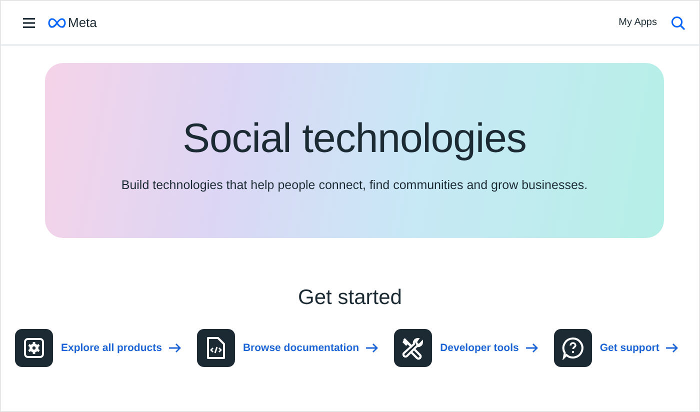 The image size is (700, 412). What do you see at coordinates (479, 348) in the screenshot?
I see `link: Developer tools` at bounding box center [479, 348].